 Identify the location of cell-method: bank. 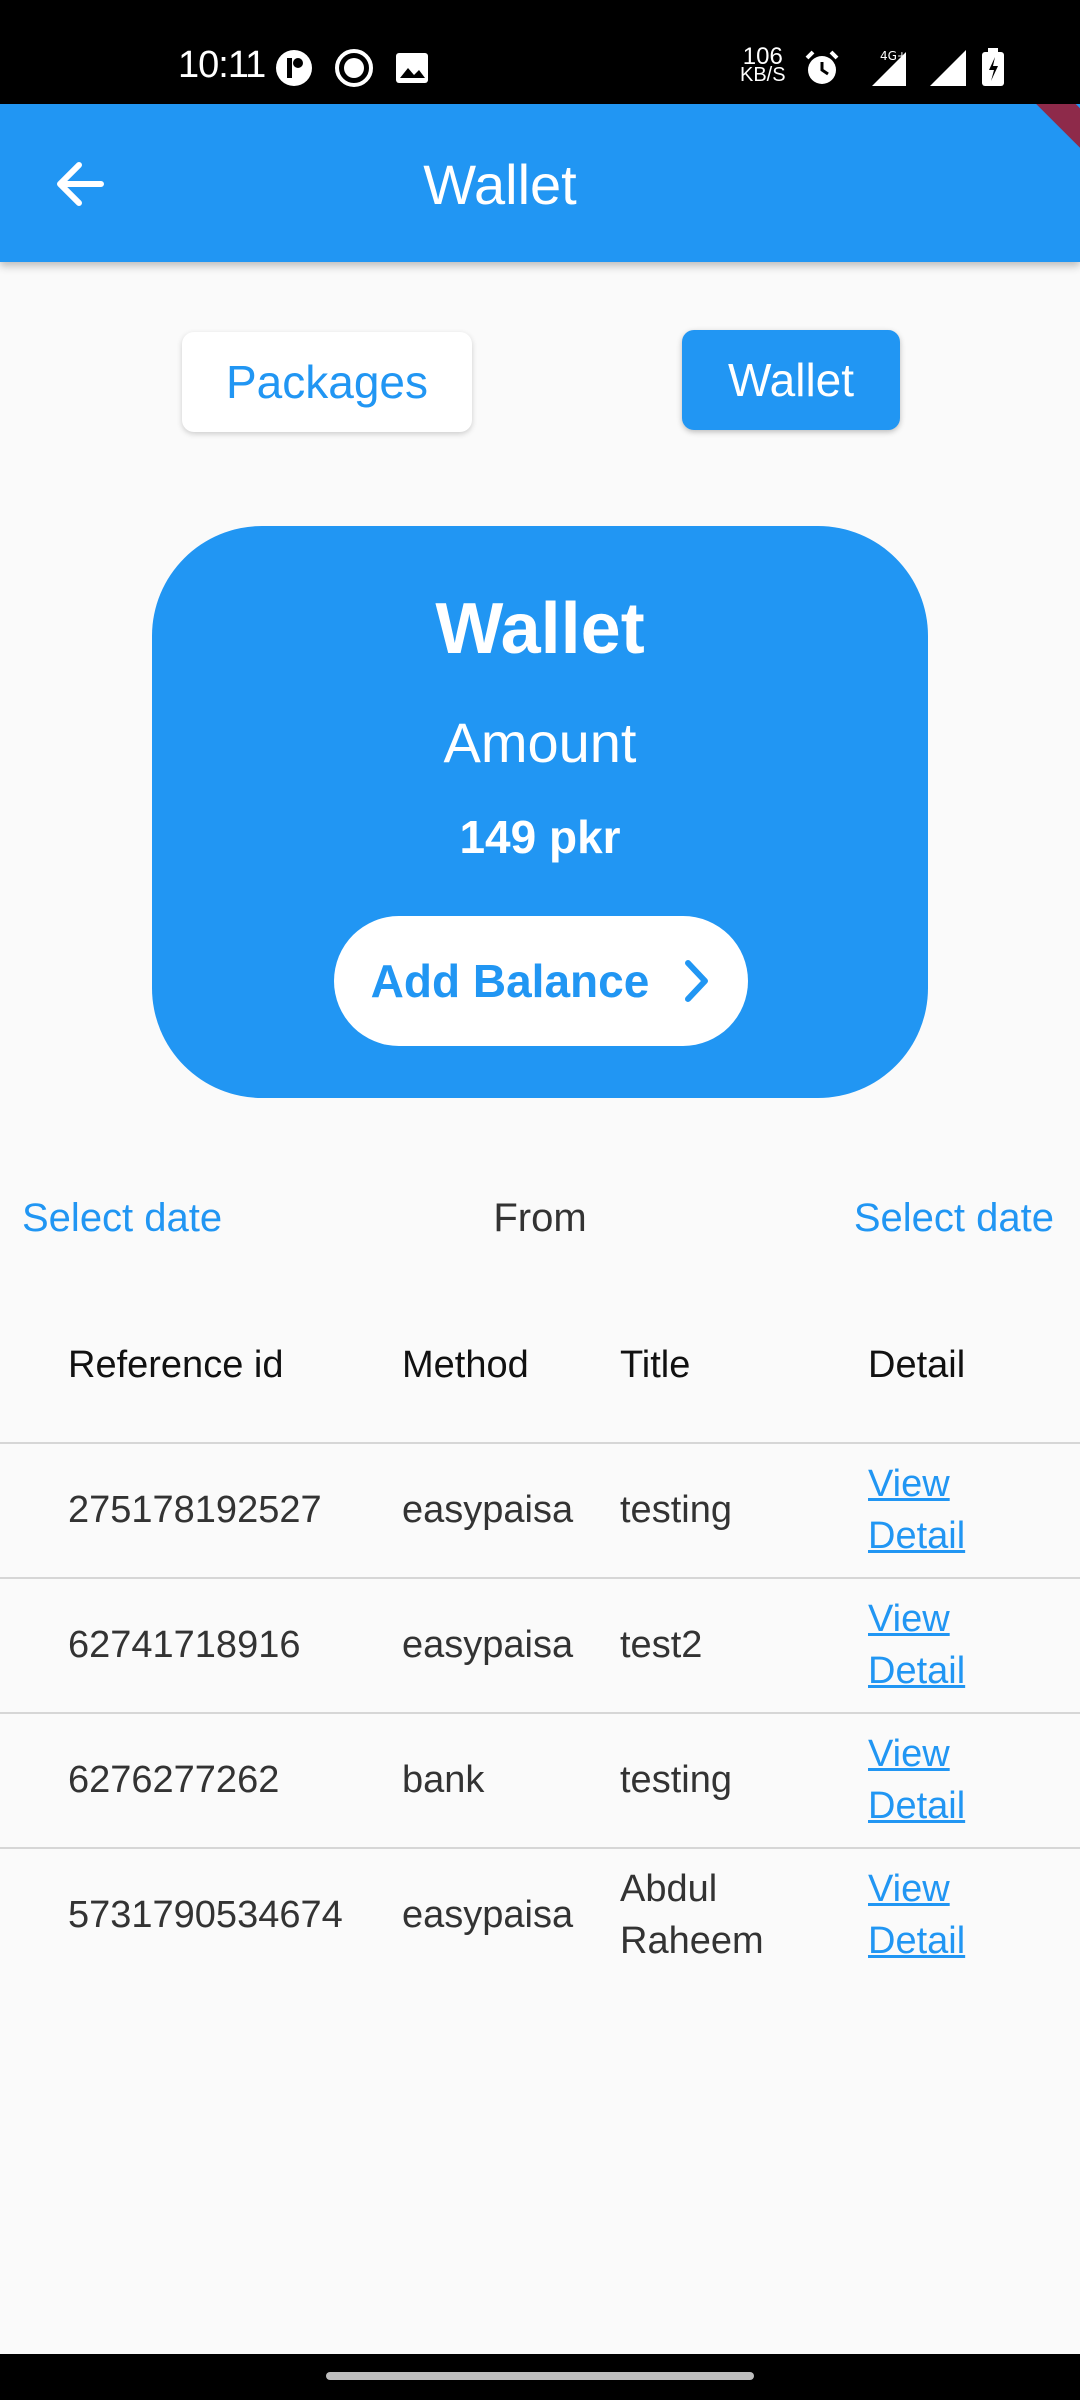
(443, 1780).